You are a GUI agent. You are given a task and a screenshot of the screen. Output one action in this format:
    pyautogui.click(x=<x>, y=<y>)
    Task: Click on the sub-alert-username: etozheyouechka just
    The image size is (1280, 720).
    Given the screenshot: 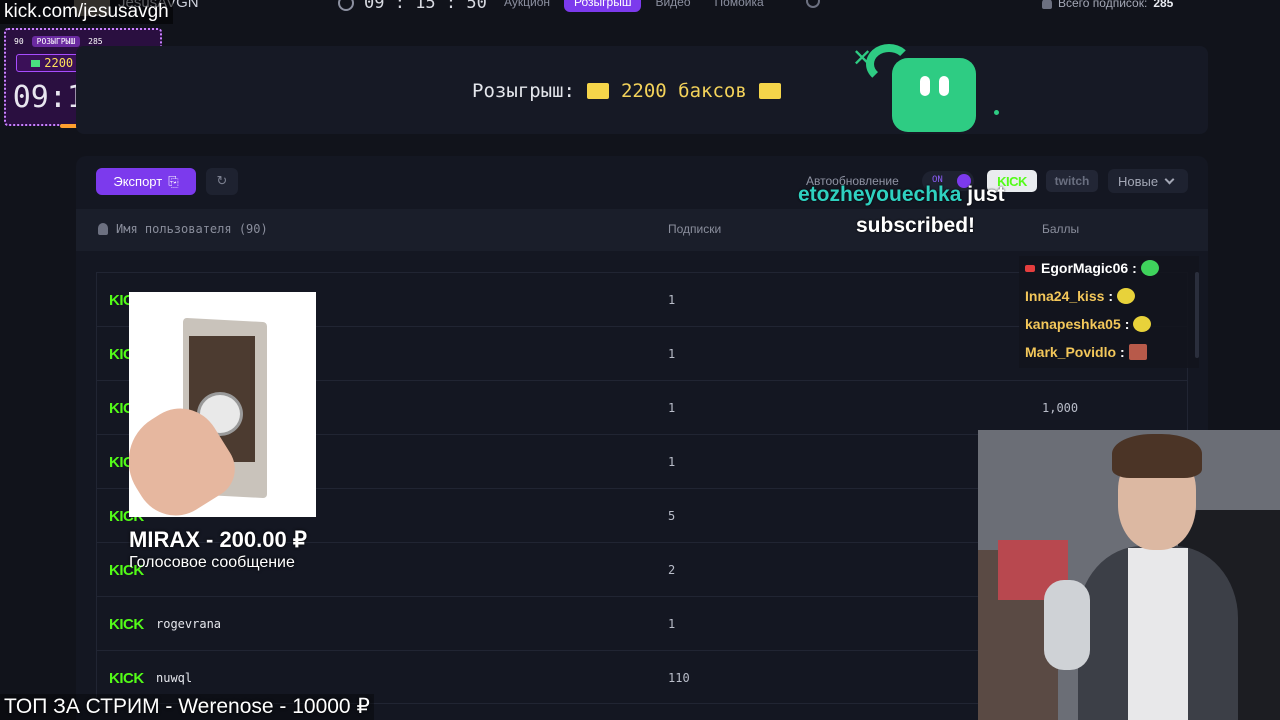 What is the action you would take?
    pyautogui.click(x=901, y=195)
    